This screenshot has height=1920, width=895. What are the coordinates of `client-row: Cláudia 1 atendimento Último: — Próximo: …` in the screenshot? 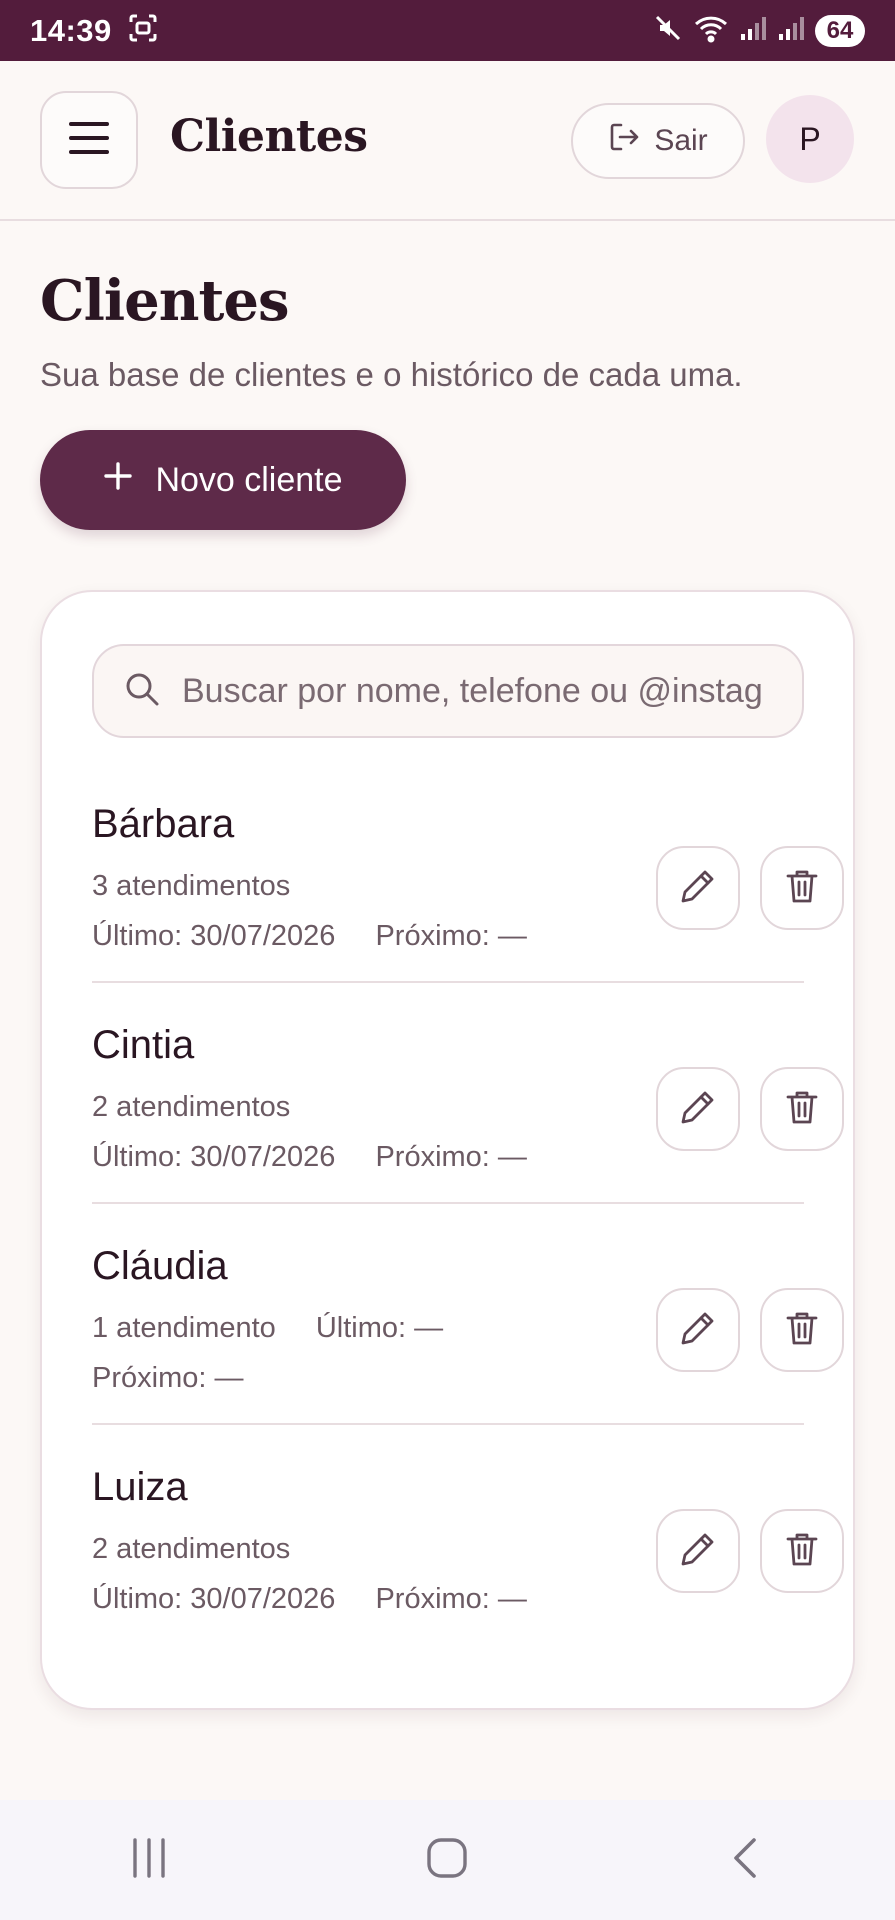 It's located at (468, 1314).